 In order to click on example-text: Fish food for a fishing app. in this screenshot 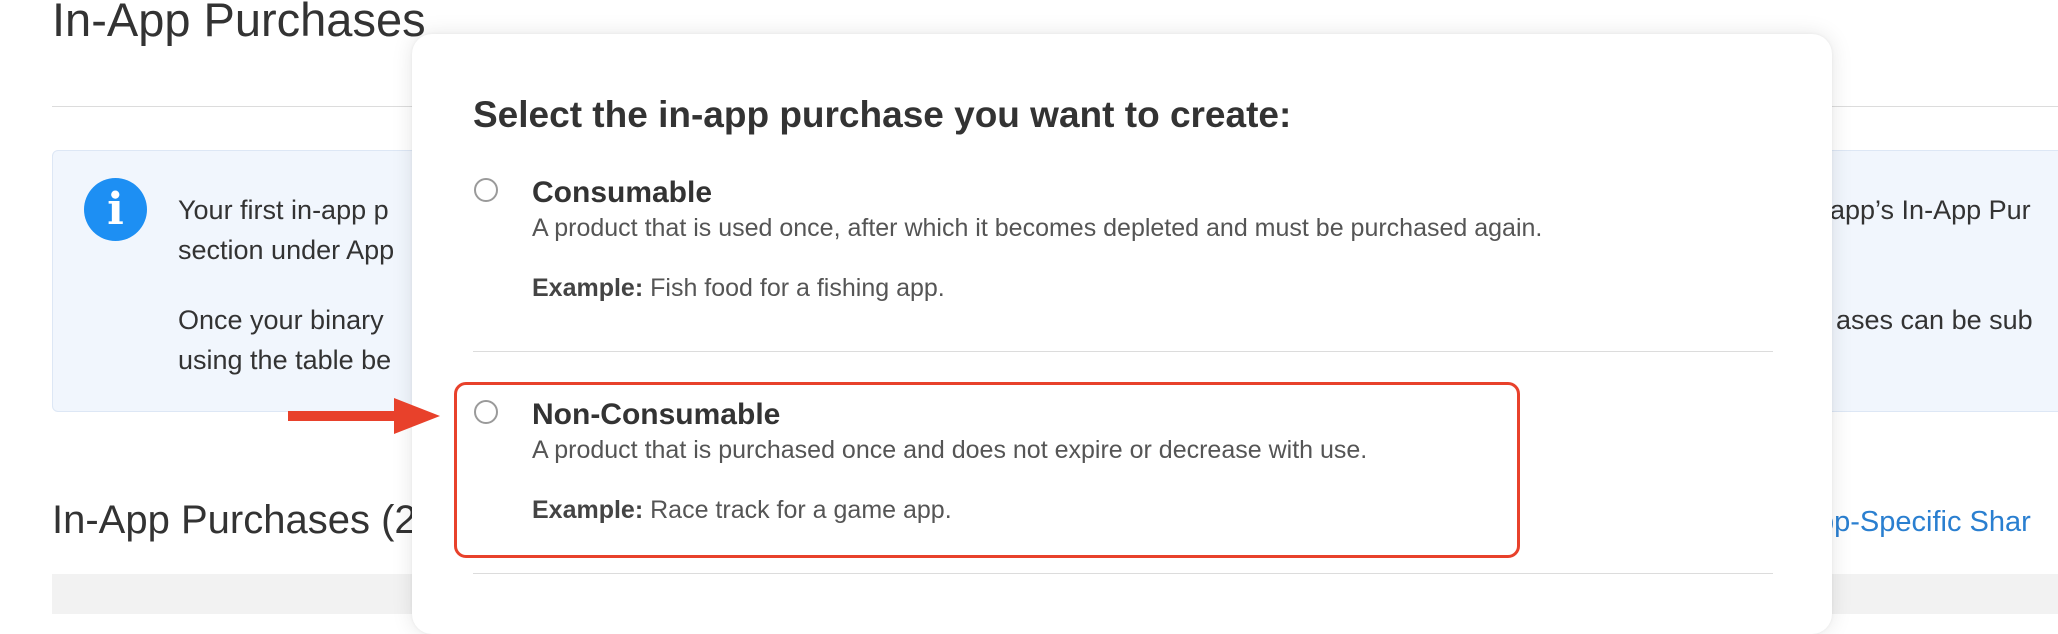, I will do `click(794, 288)`.